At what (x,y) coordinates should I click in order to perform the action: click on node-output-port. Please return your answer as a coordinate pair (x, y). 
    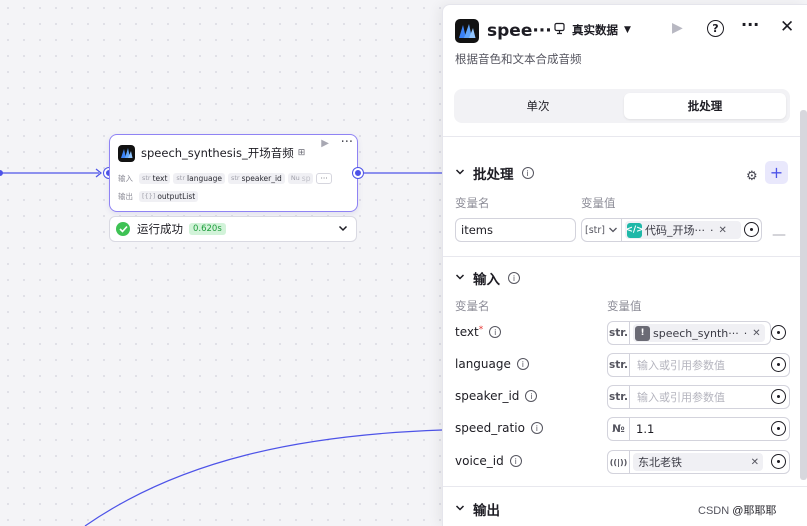
    Looking at the image, I should click on (358, 173).